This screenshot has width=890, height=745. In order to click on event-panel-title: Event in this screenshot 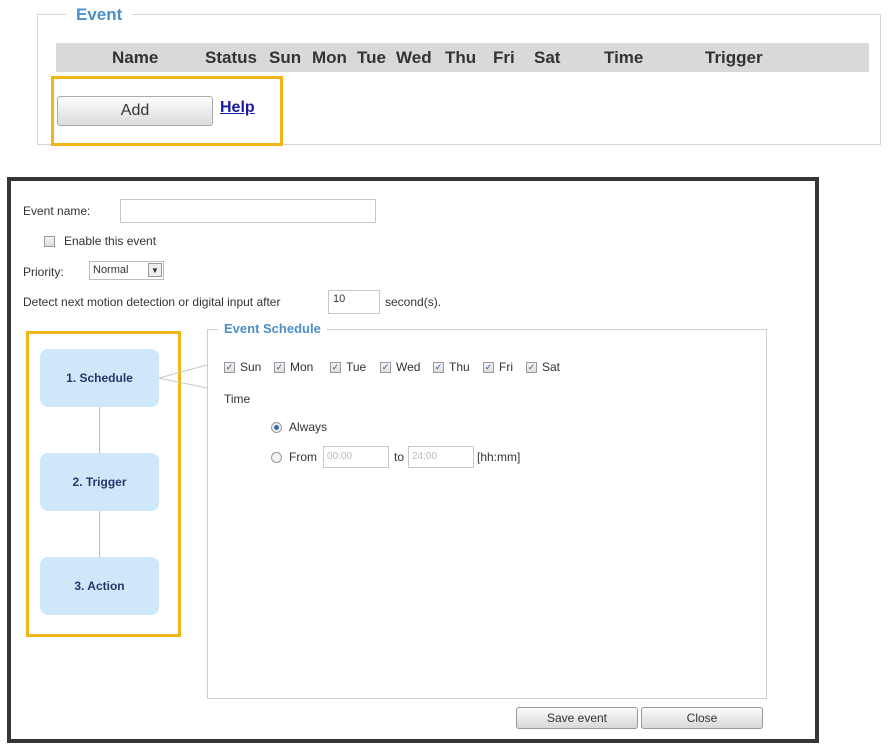, I will do `click(99, 15)`.